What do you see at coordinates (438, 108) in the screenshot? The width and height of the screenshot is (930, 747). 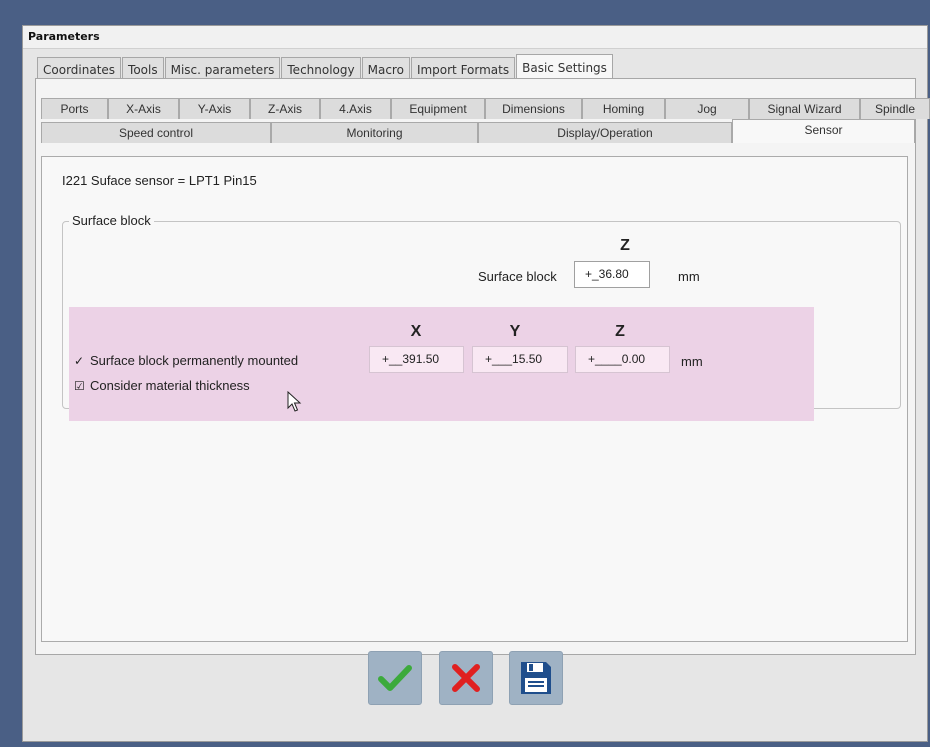 I see `tab-equipment: Equipment` at bounding box center [438, 108].